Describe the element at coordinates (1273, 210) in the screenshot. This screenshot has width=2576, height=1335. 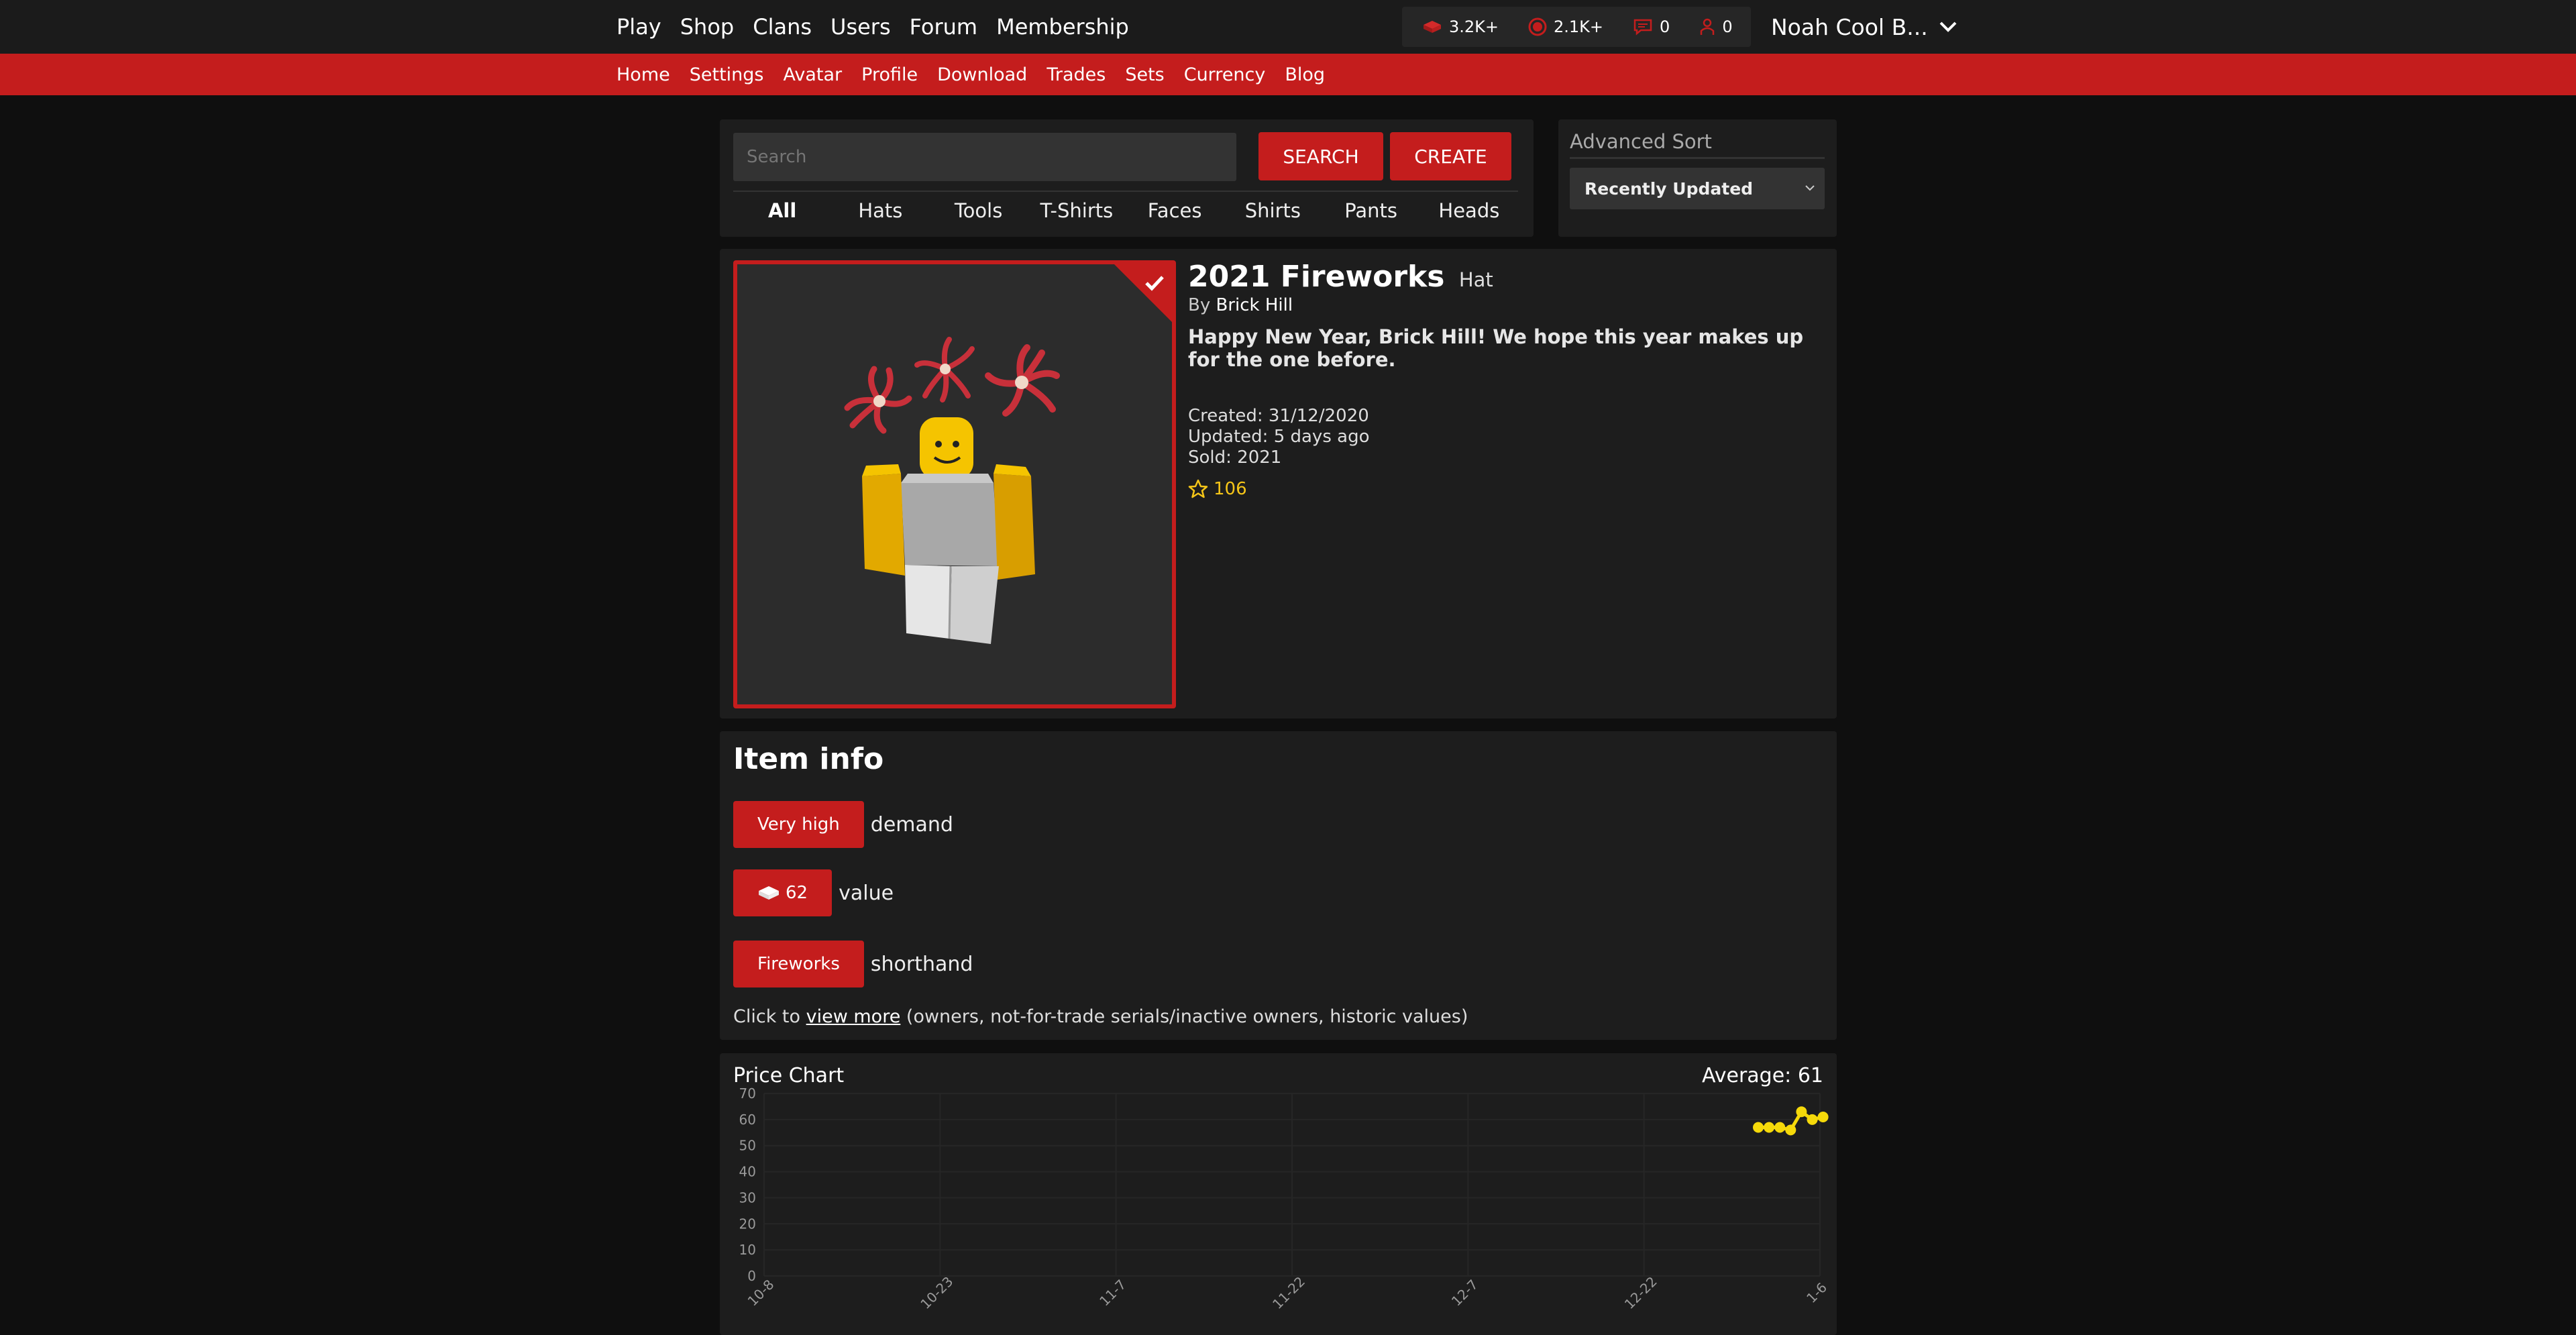
I see `tab-shirts: Shirts` at that location.